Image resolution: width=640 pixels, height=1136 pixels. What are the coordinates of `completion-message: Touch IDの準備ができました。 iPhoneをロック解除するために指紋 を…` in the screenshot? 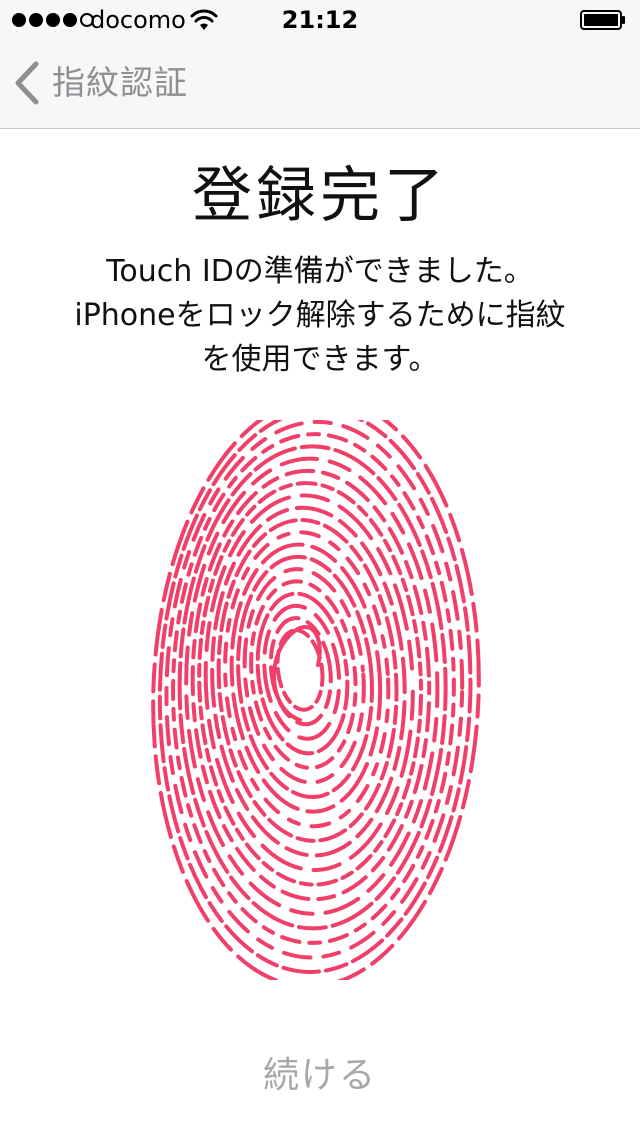 It's located at (320, 316).